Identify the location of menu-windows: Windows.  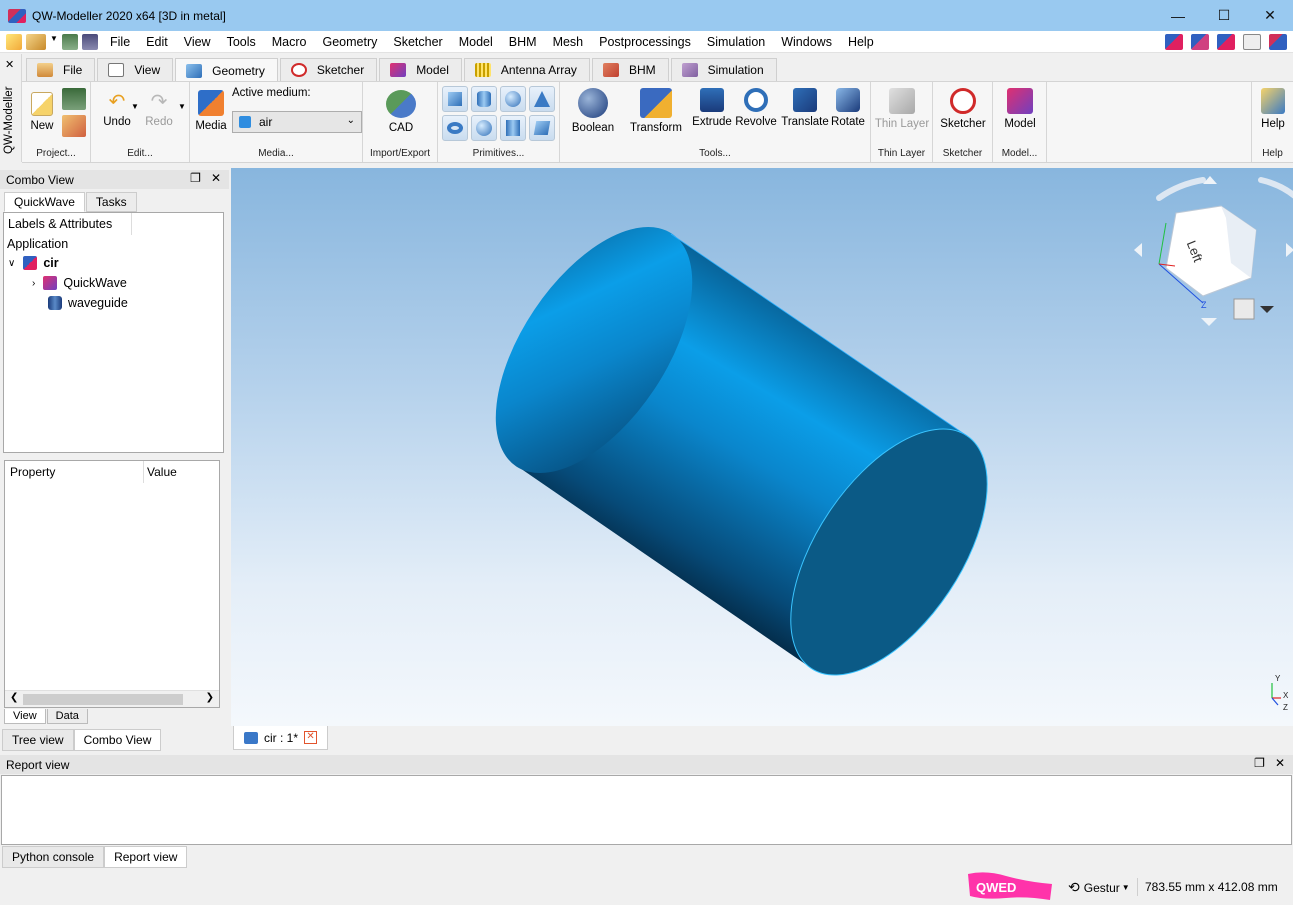
(806, 42).